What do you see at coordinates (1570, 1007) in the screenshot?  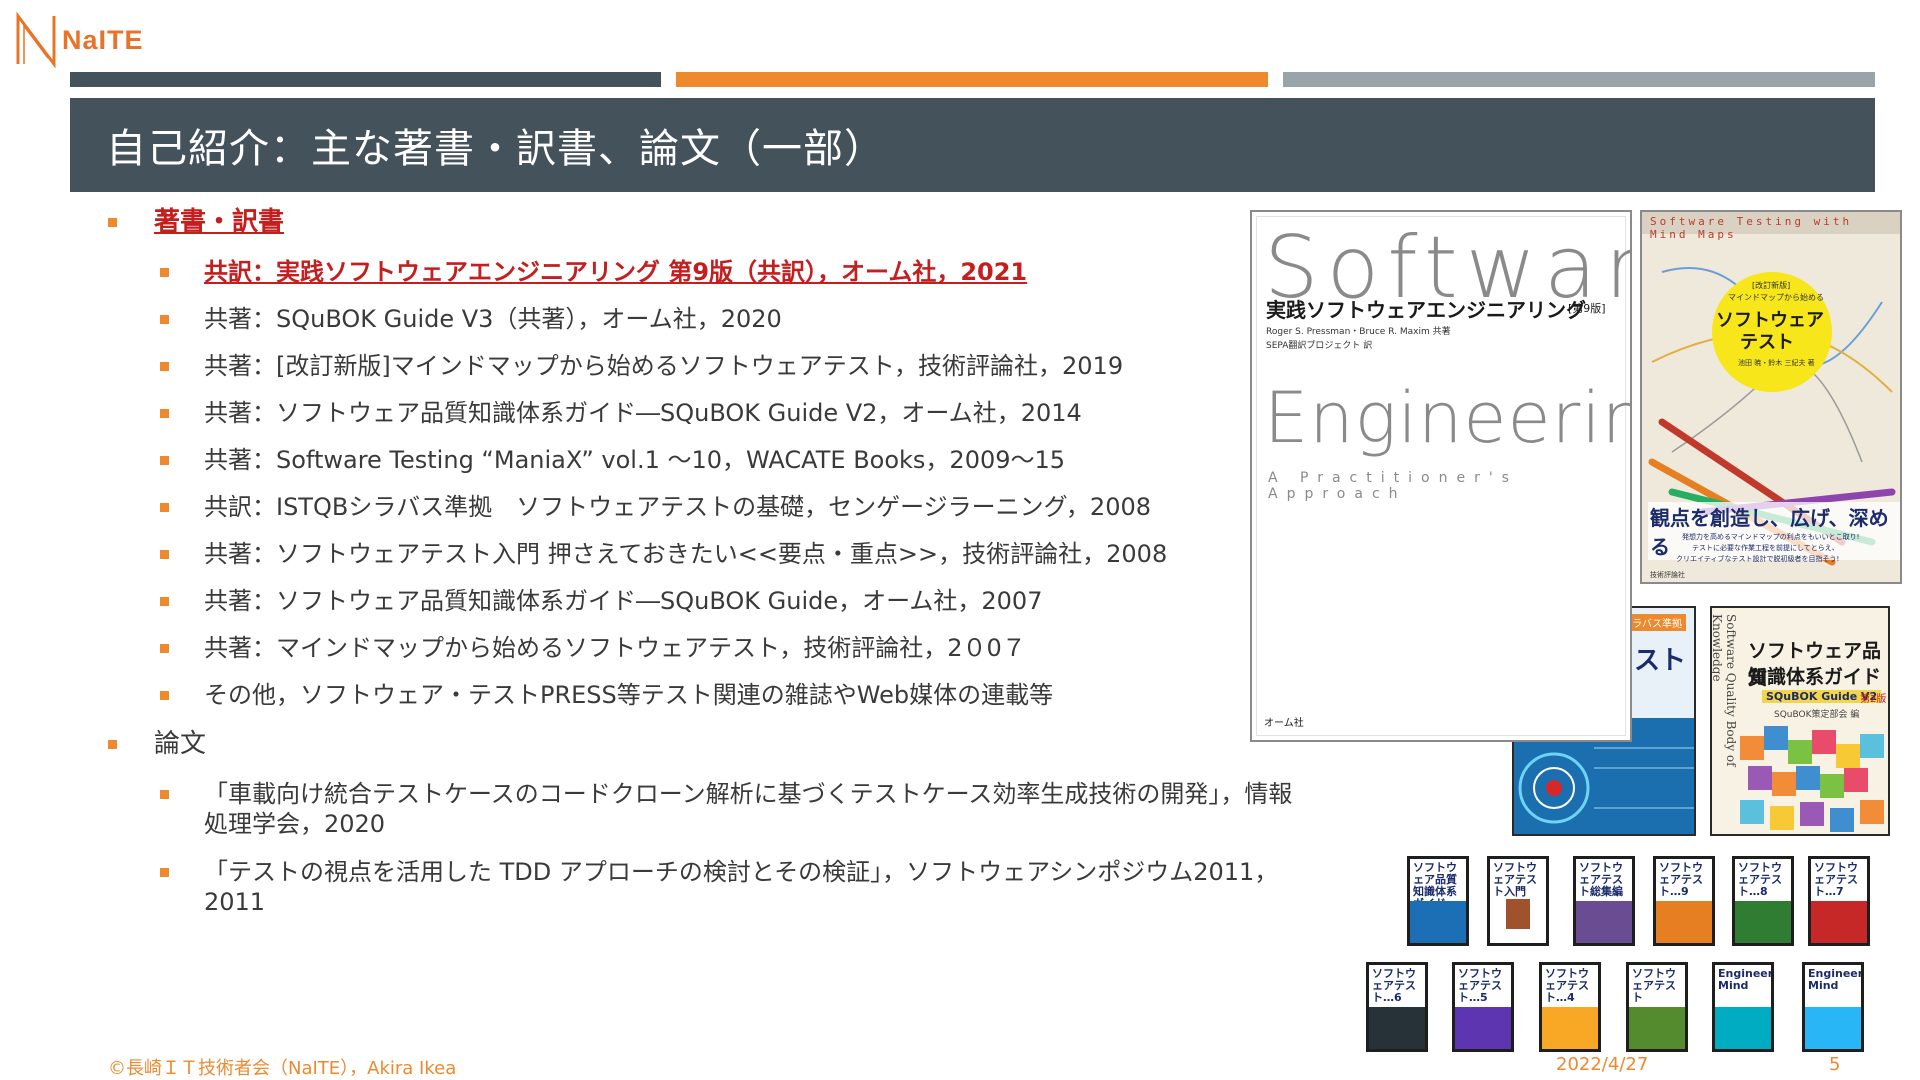 I see `book-thumbnail: ソフトウェアテスト…4` at bounding box center [1570, 1007].